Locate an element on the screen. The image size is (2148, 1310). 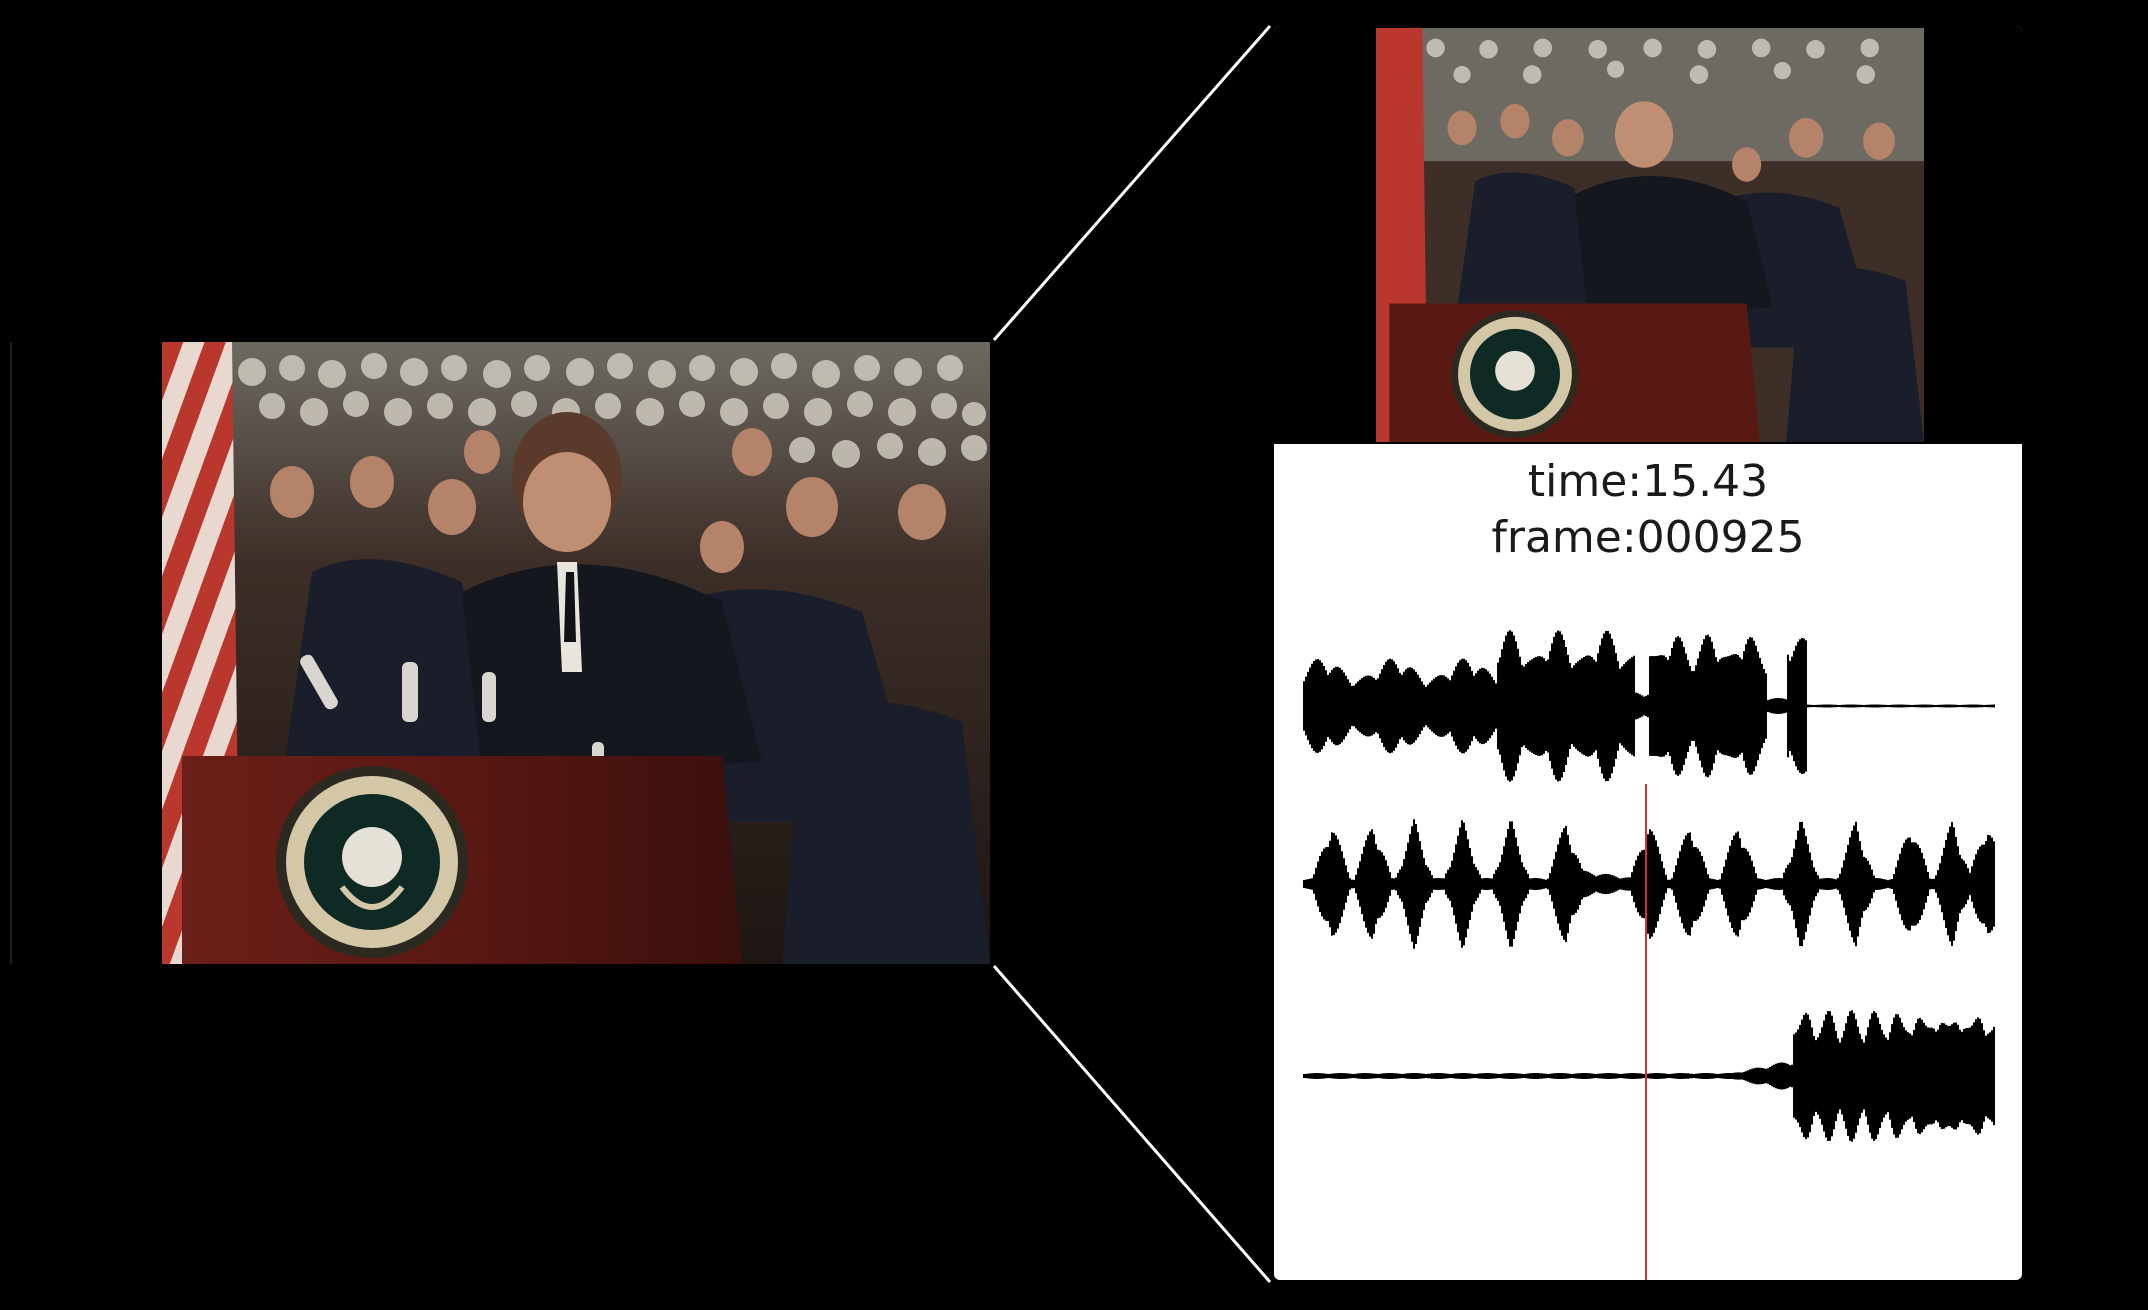
video-thumbnail is located at coordinates (1650, 235).